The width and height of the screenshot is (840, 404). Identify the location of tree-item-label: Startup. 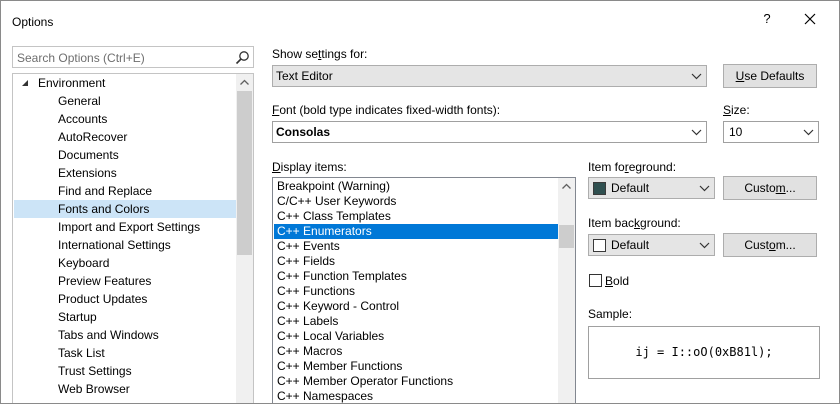
(77, 317).